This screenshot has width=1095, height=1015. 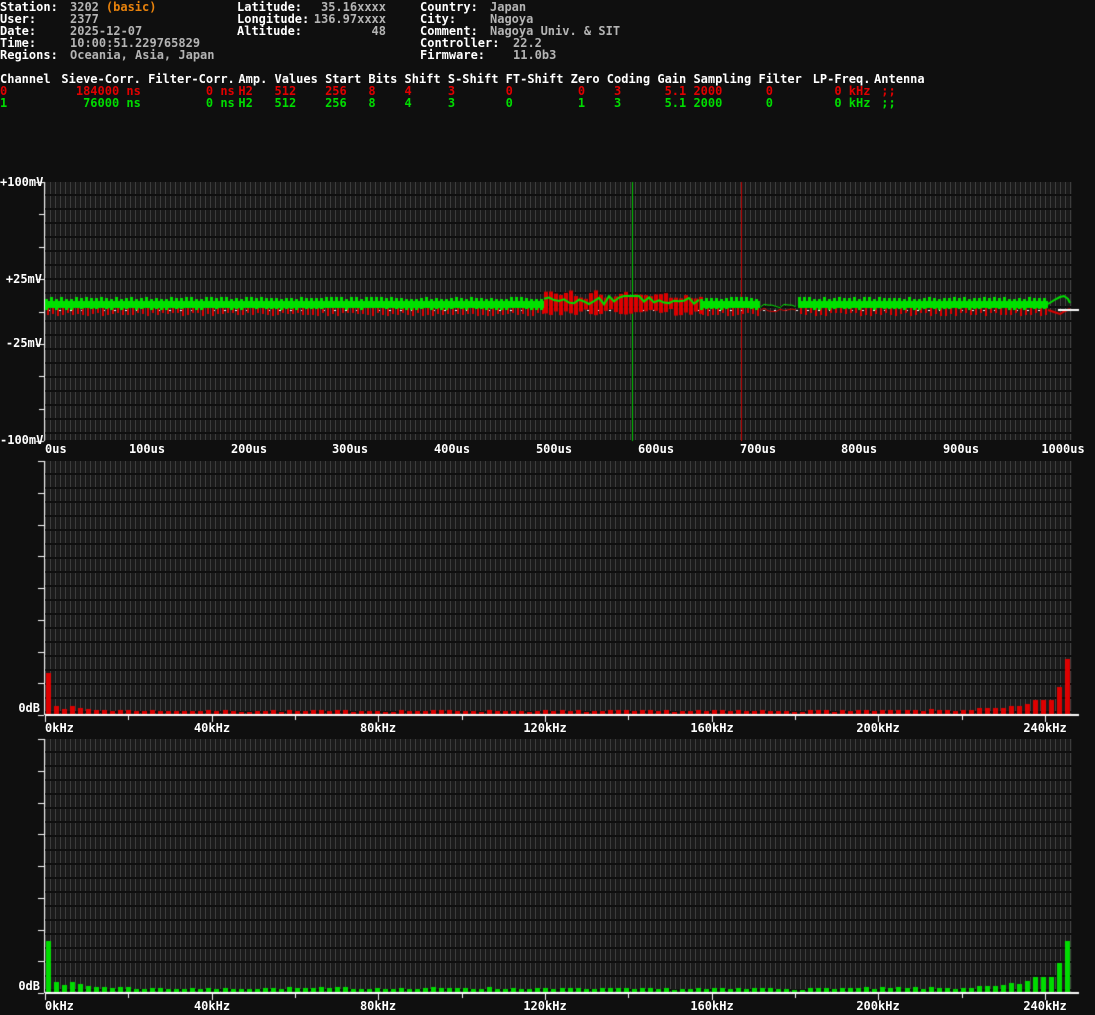 What do you see at coordinates (29, 986) in the screenshot?
I see `spectrum-channel-1-baseline-label: 0dB` at bounding box center [29, 986].